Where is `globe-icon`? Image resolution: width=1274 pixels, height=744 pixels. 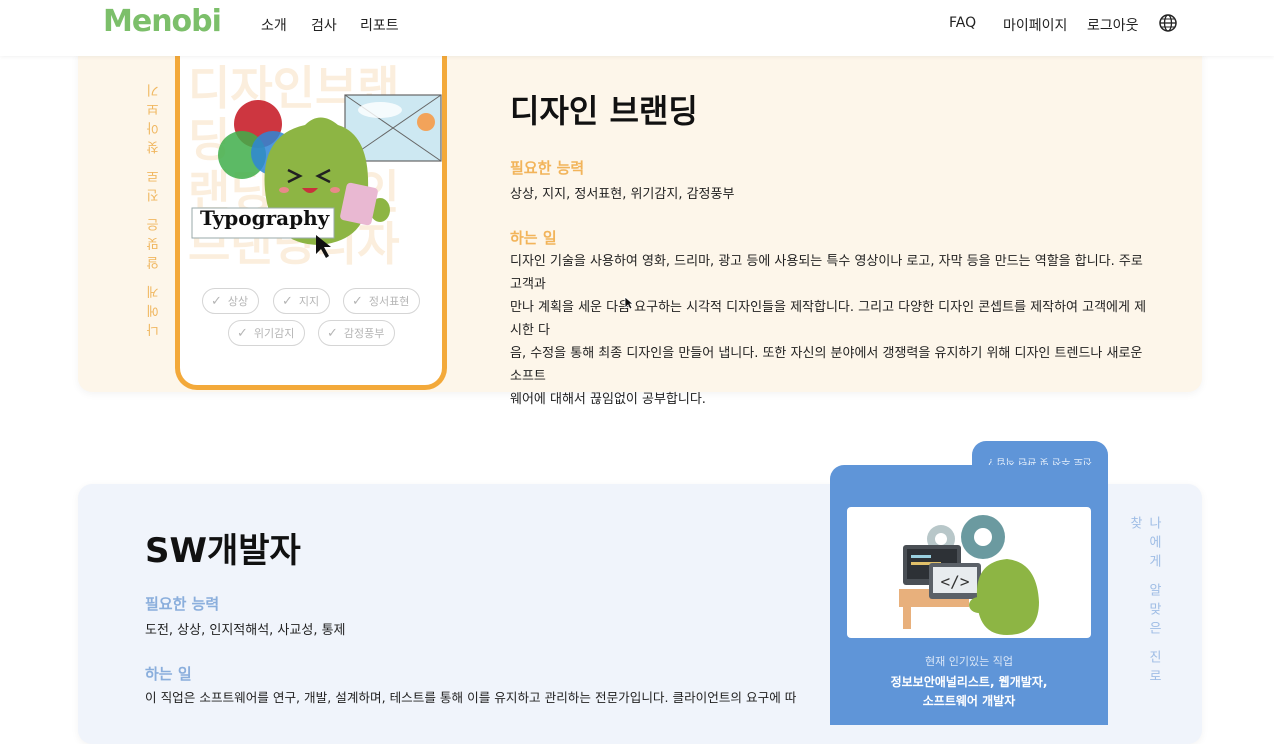 globe-icon is located at coordinates (1168, 23).